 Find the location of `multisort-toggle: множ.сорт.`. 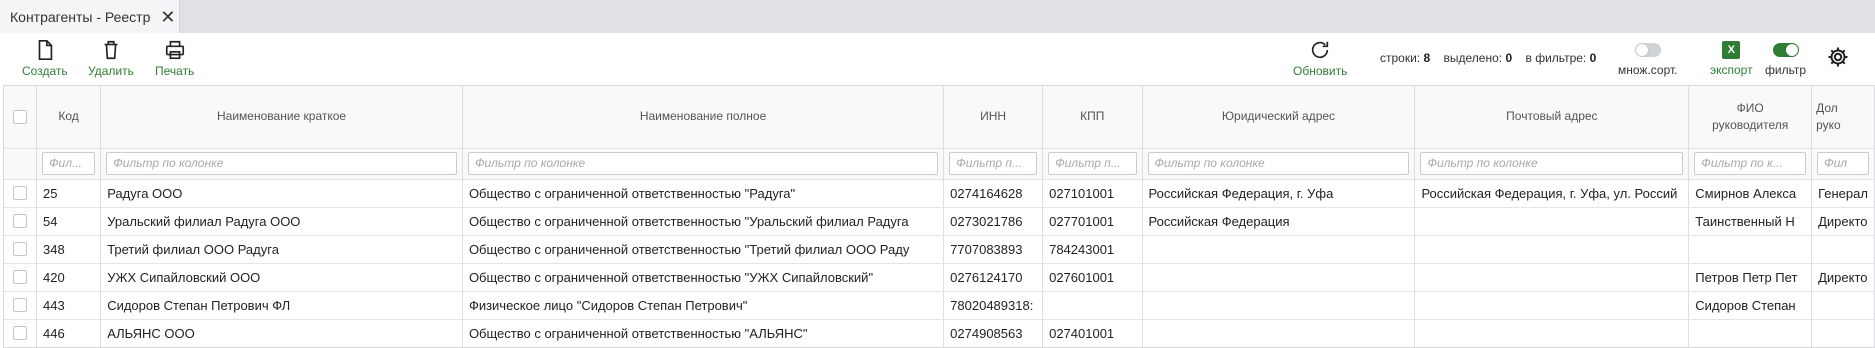

multisort-toggle: множ.сорт. is located at coordinates (1648, 59).